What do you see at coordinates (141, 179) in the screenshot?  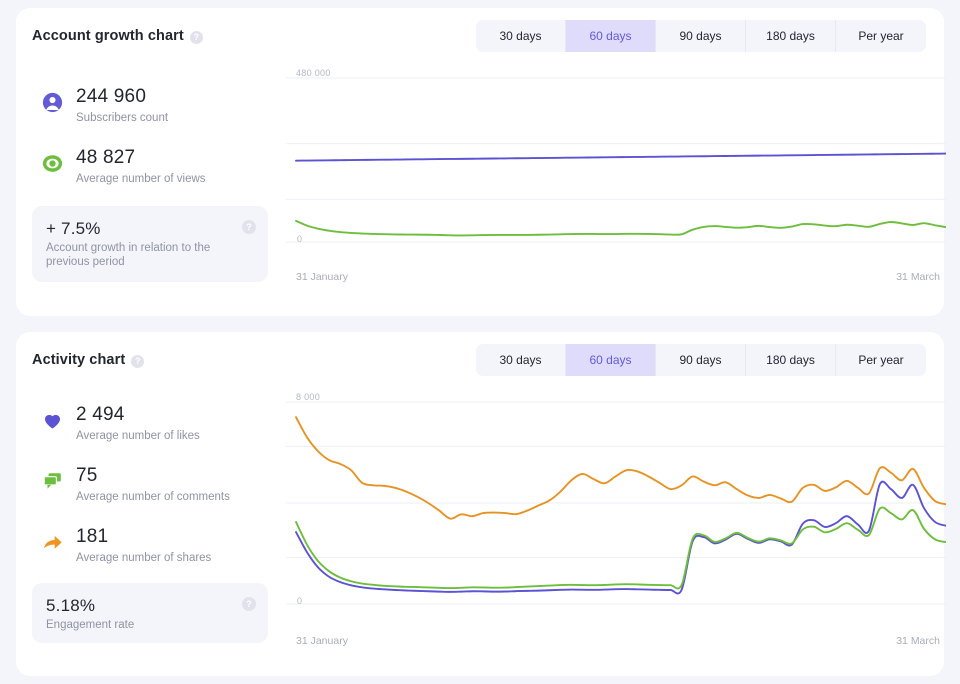 I see `stat-label: Average number of views` at bounding box center [141, 179].